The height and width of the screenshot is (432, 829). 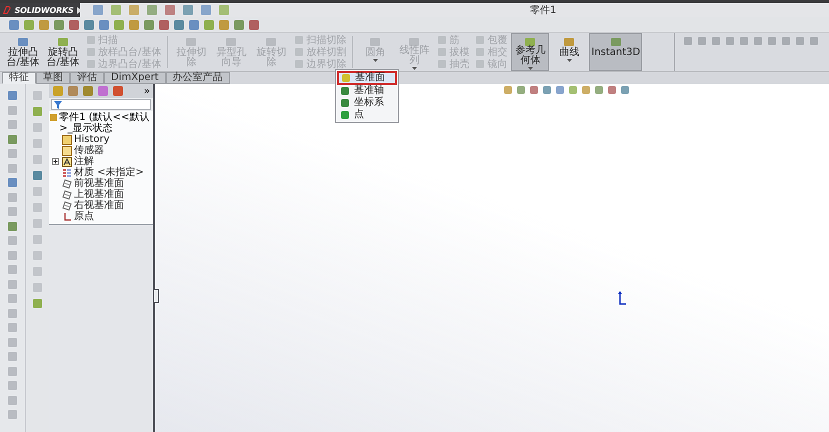 What do you see at coordinates (367, 91) in the screenshot?
I see `menu-item: 基准轴` at bounding box center [367, 91].